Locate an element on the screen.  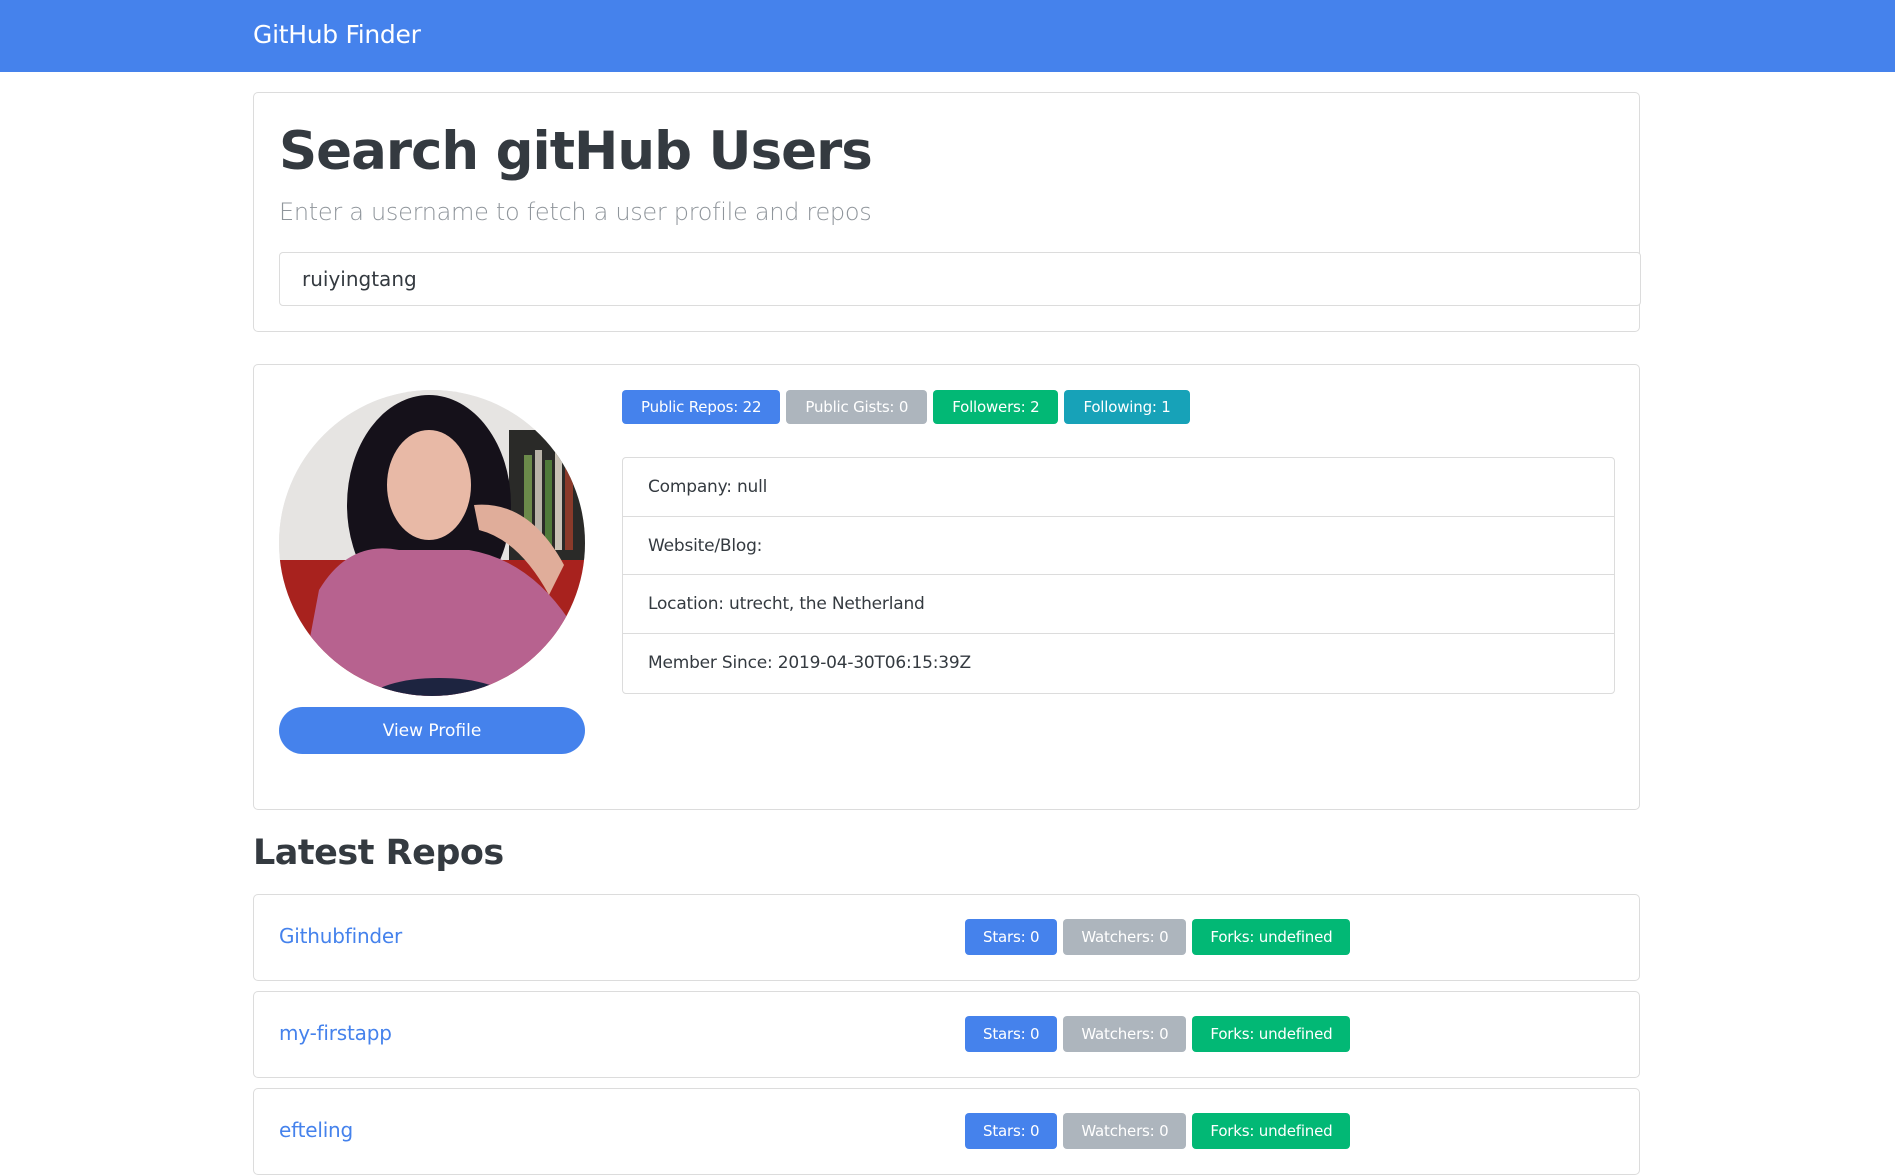
company-item: Company: null is located at coordinates (1118, 487).